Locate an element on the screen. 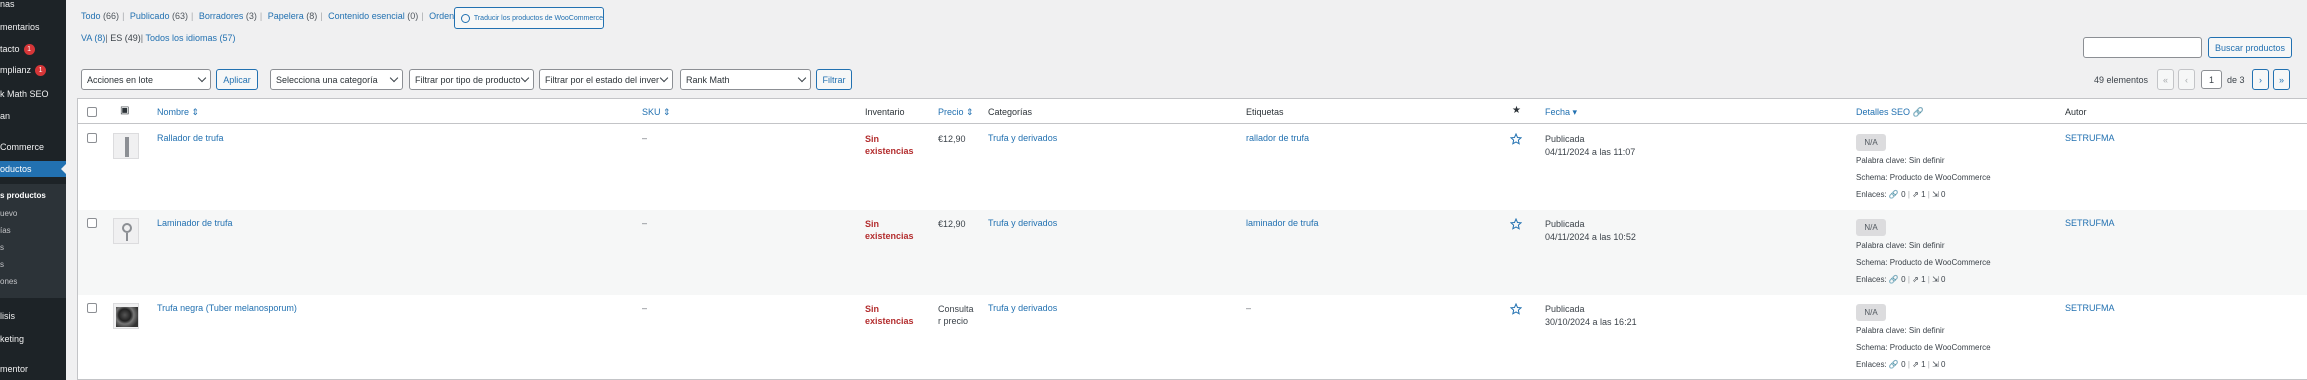  filter-button: Filtrar is located at coordinates (834, 79).